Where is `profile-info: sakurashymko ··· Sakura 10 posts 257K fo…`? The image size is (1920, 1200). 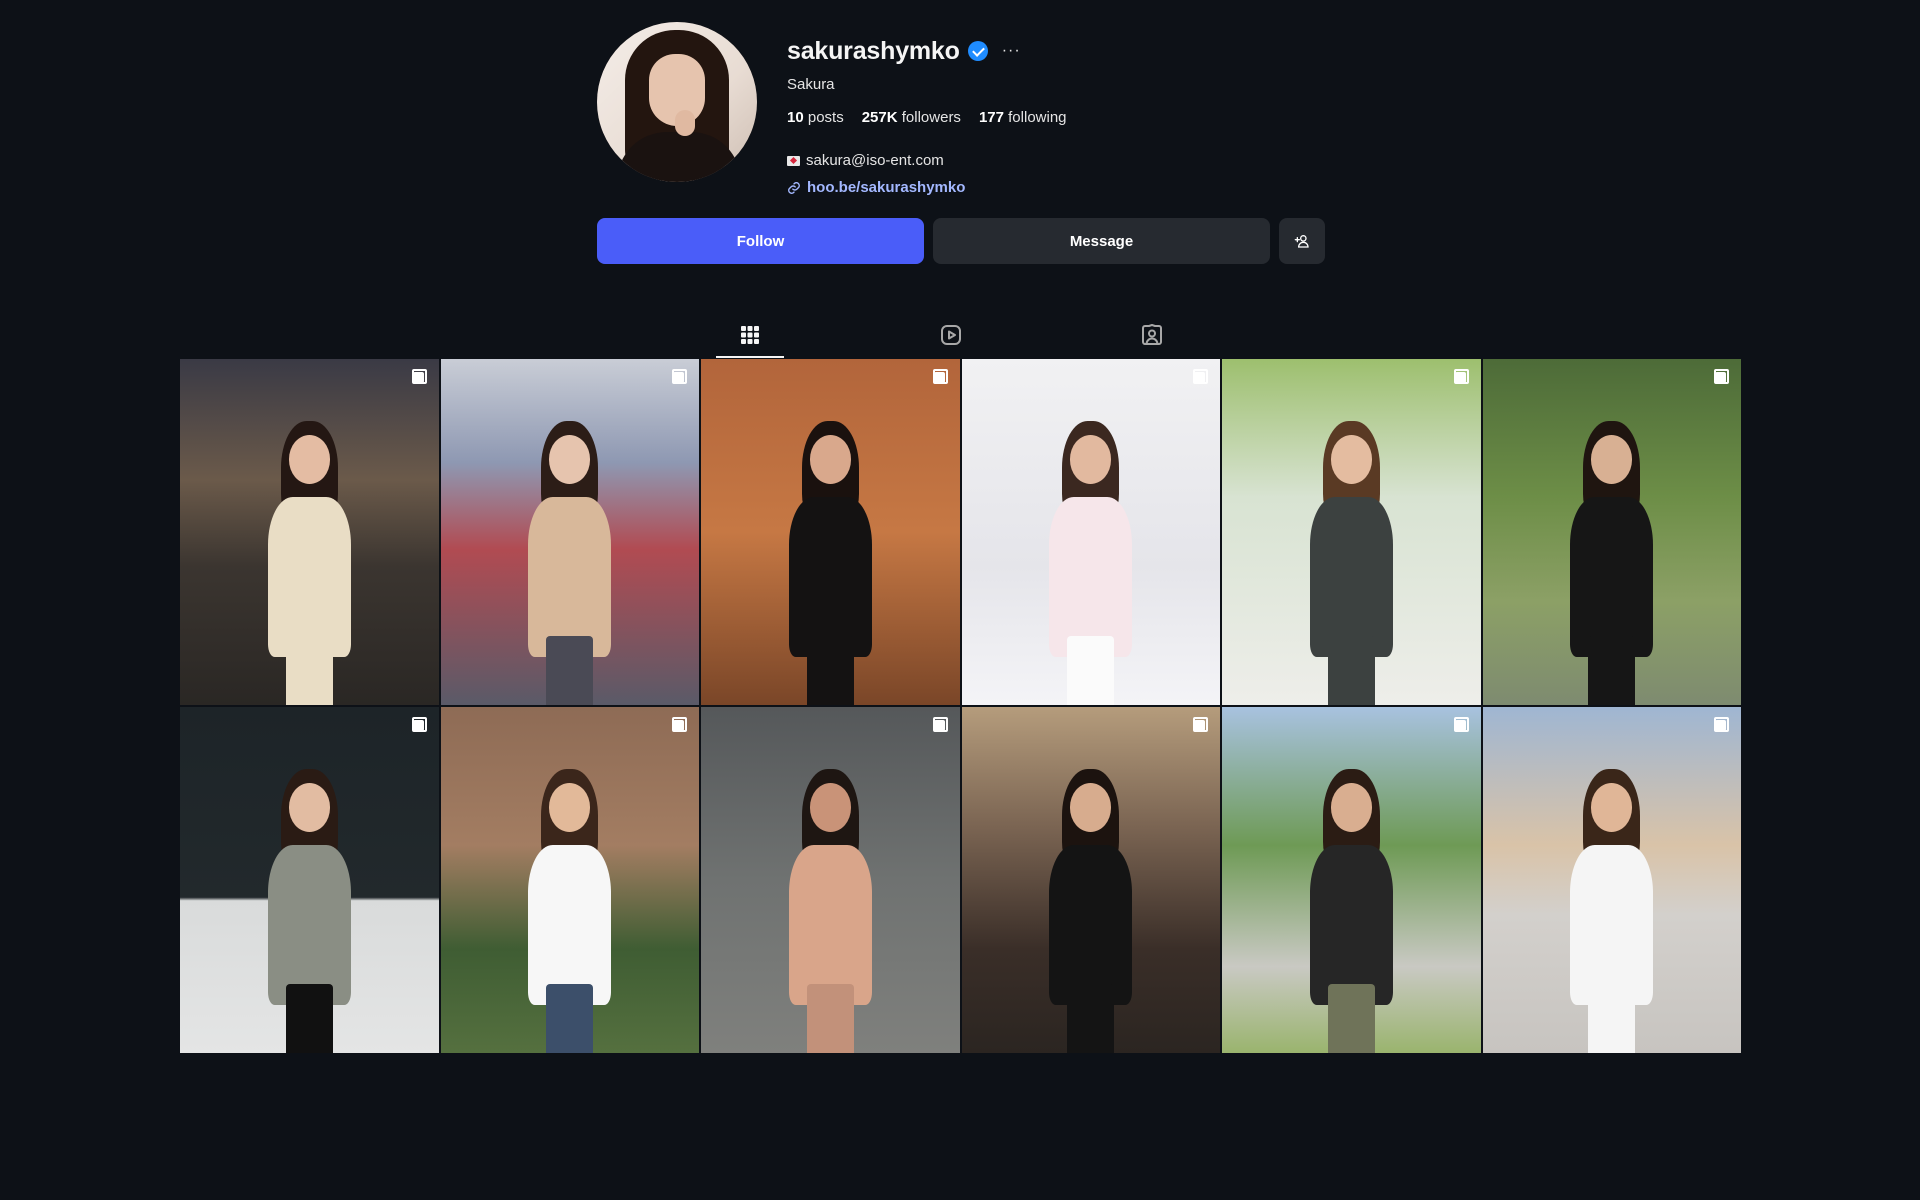 profile-info: sakurashymko ··· Sakura 10 posts 257K fo… is located at coordinates (927, 109).